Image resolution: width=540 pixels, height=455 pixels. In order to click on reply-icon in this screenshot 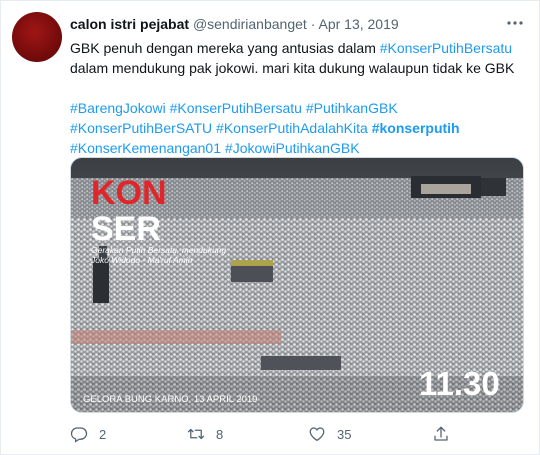, I will do `click(79, 435)`.